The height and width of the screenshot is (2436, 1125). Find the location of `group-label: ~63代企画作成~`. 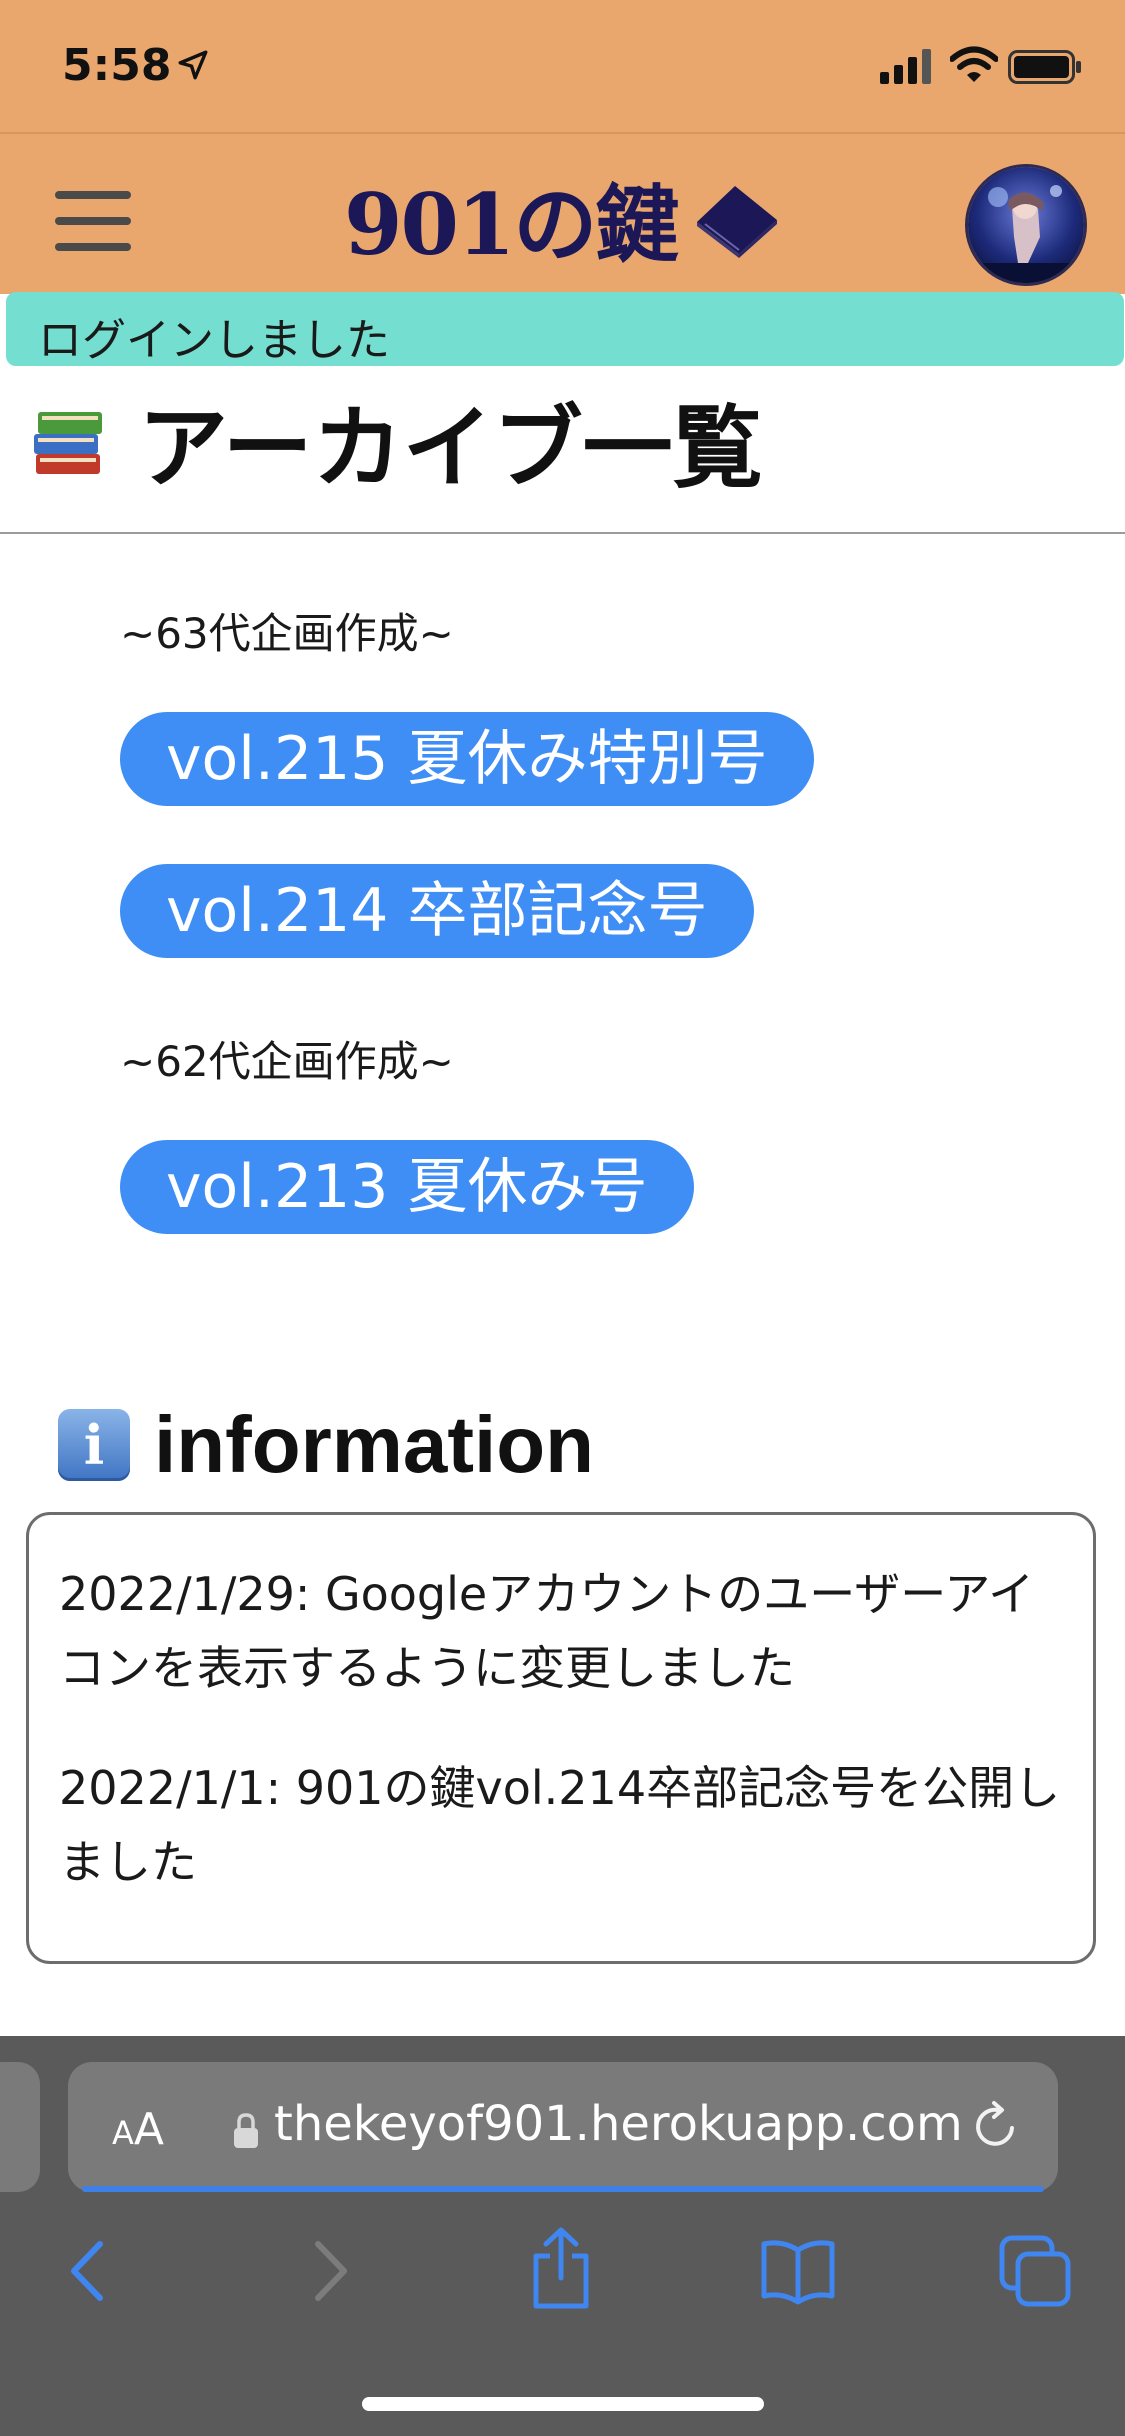

group-label: ~63代企画作成~ is located at coordinates (287, 633).